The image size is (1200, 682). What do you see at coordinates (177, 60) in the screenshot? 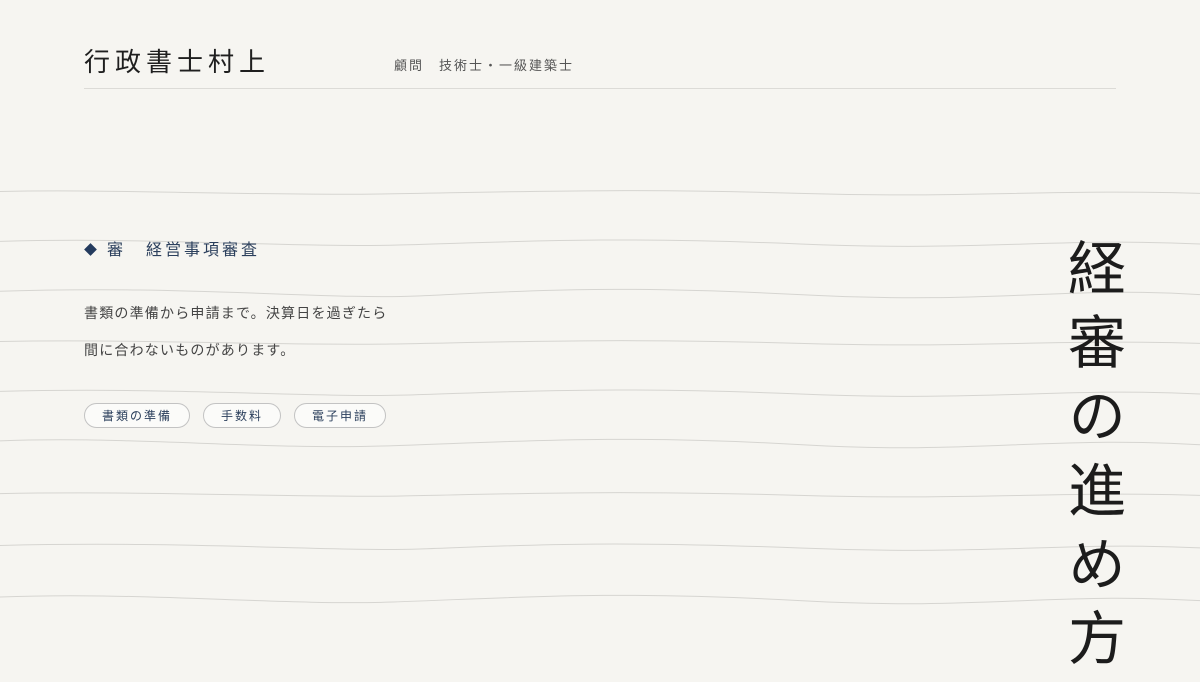
I see `brand-name: 行政書士村上` at bounding box center [177, 60].